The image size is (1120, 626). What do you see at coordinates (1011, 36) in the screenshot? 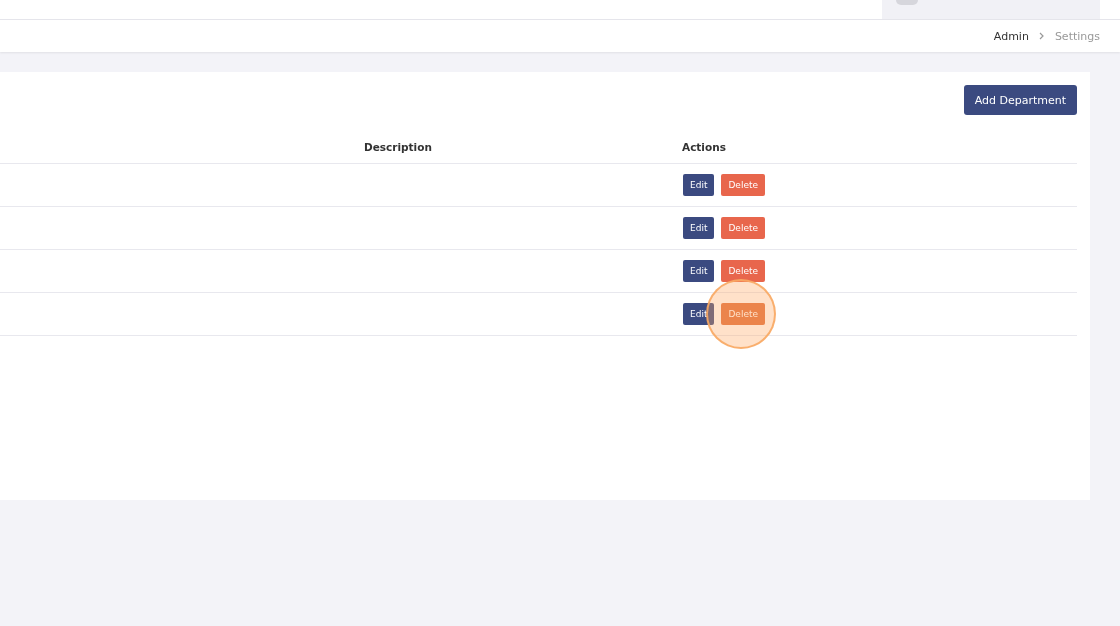
I see `breadcrumb-item: Admin` at bounding box center [1011, 36].